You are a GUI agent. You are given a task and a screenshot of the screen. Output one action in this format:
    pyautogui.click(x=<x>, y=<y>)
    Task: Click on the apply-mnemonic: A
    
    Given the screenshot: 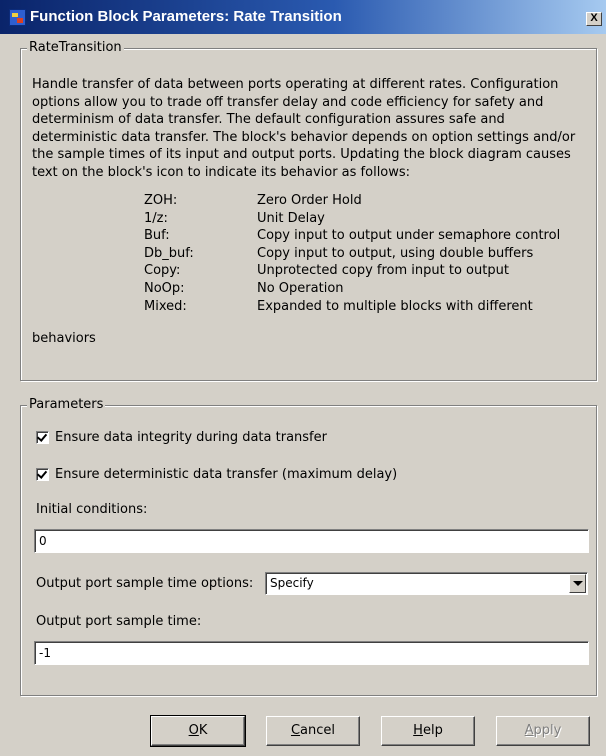 What is the action you would take?
    pyautogui.click(x=529, y=730)
    